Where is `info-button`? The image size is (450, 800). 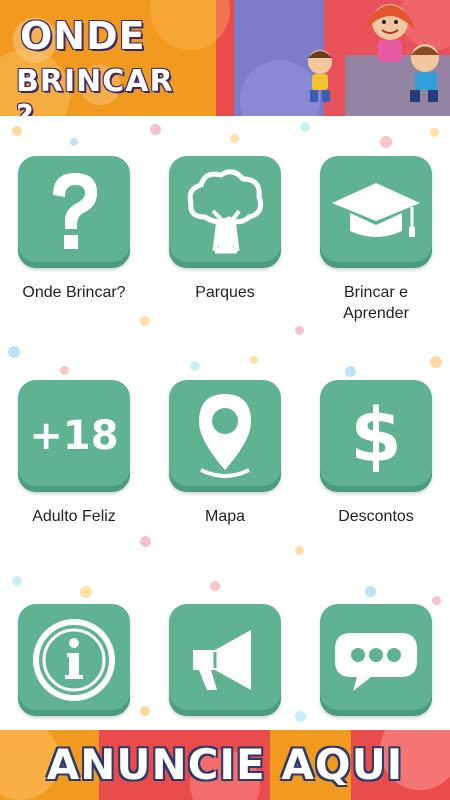 info-button is located at coordinates (74, 660).